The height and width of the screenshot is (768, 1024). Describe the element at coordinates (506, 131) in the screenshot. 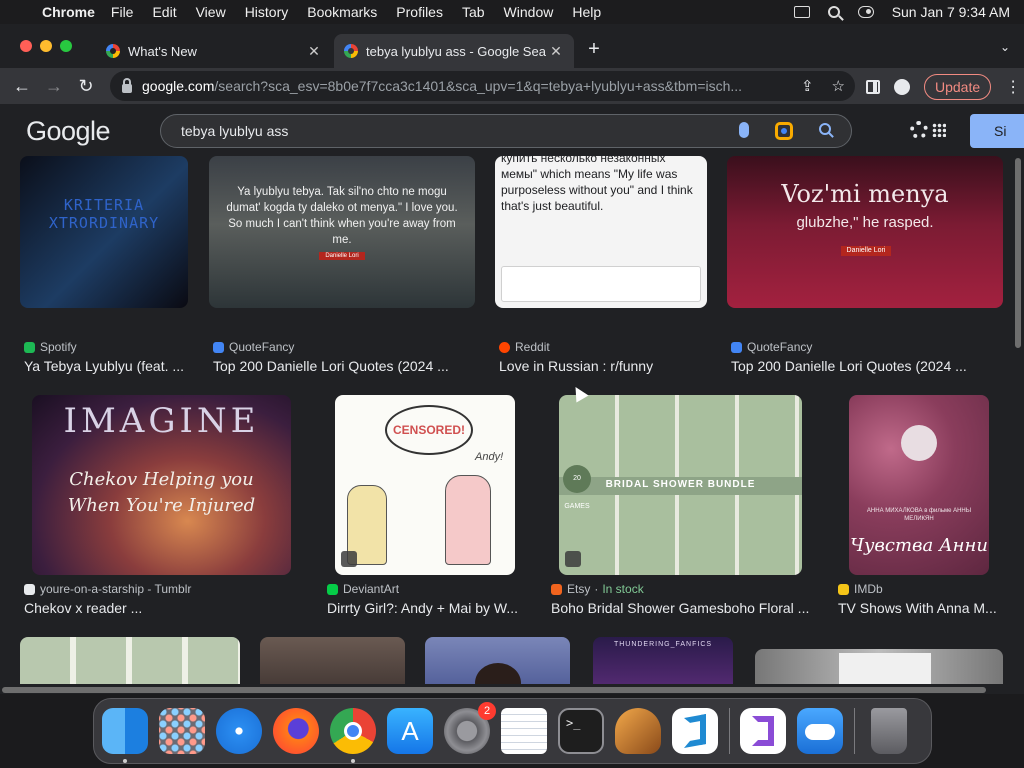

I see `search-box: tebya lyublyu ass` at that location.